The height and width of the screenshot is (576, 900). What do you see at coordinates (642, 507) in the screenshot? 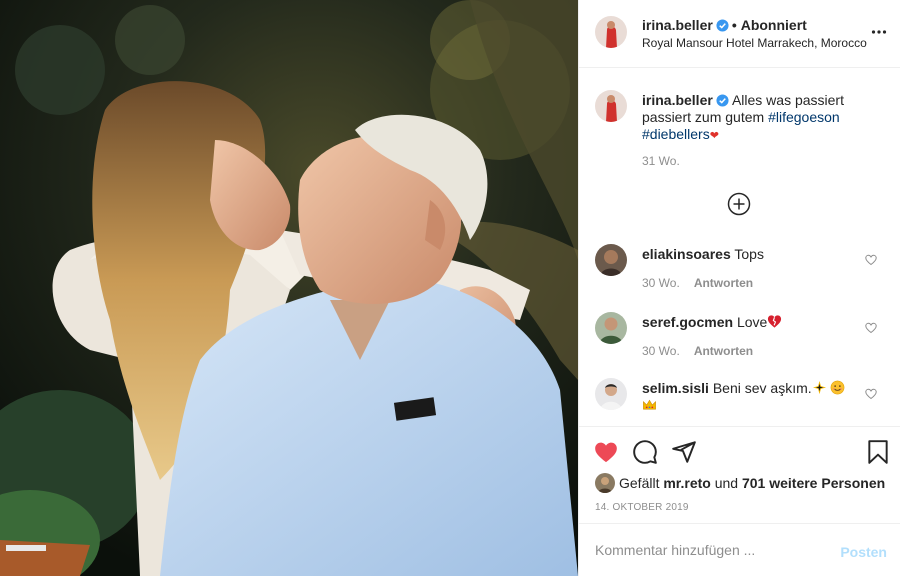
I see `post-date: 14. OKTOBER 2019` at bounding box center [642, 507].